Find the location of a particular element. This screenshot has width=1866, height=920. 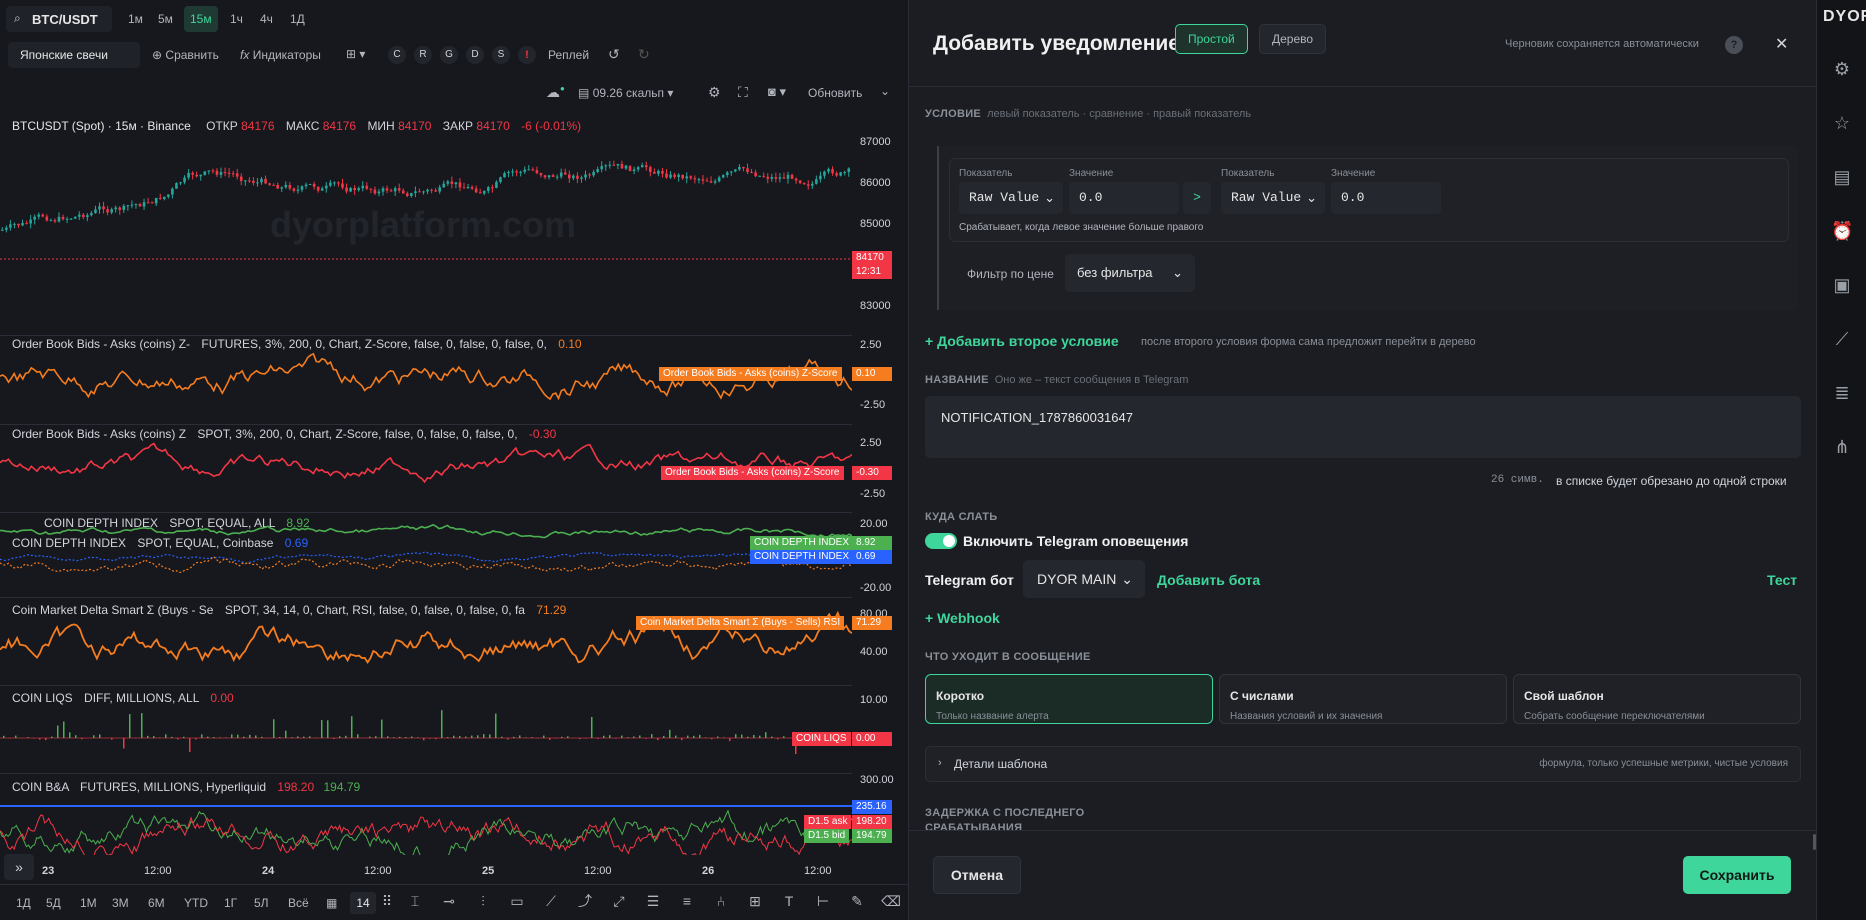

close-icon: ✕ is located at coordinates (1781, 44).